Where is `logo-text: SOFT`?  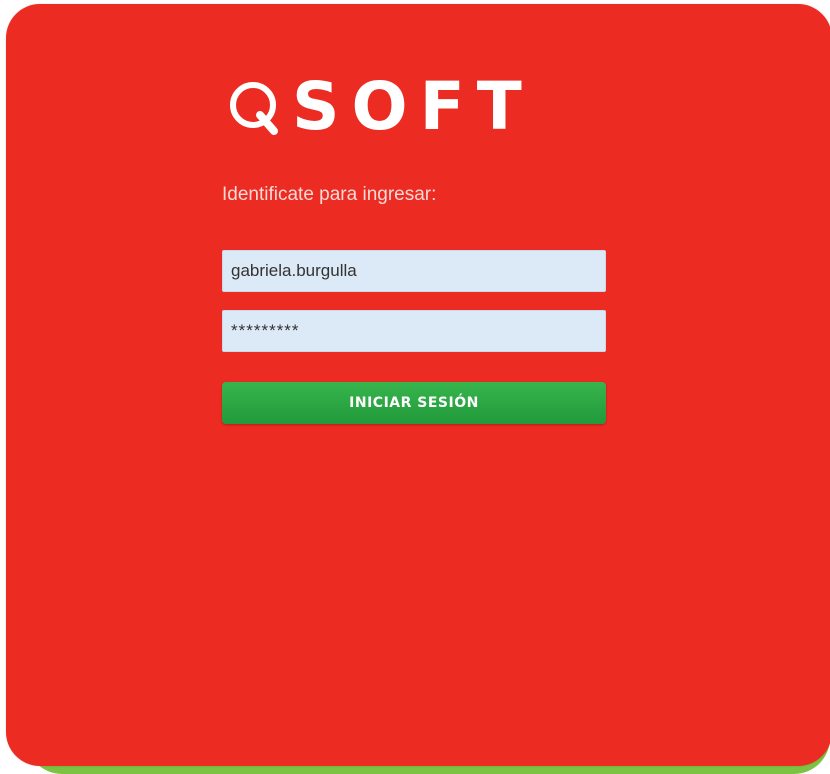 logo-text: SOFT is located at coordinates (413, 106).